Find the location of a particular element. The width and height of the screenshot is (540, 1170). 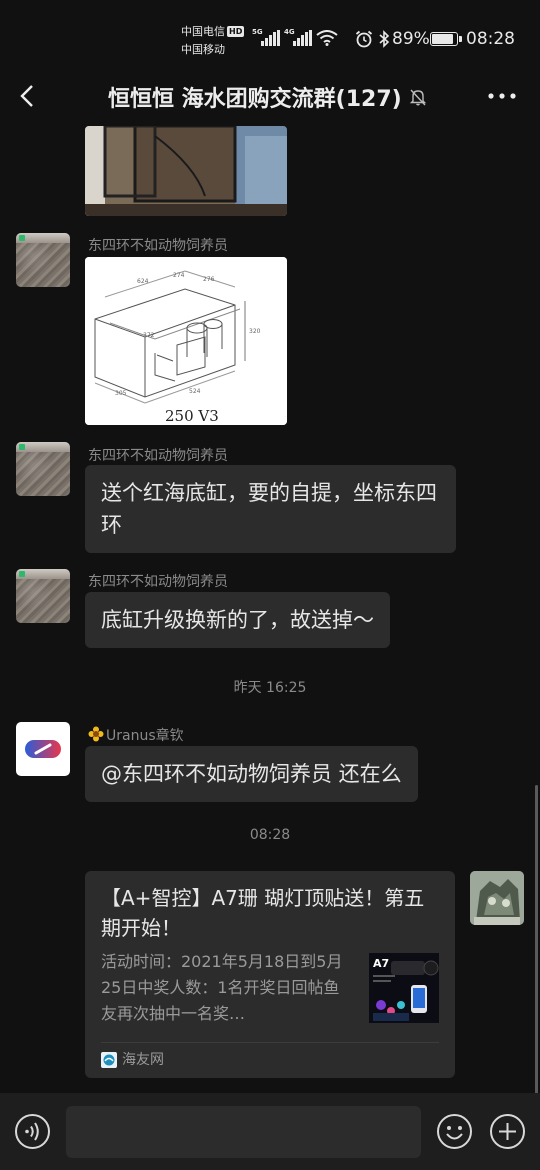

chat-title-group: 恒恒恒 海水团购交流群(127) is located at coordinates (268, 97).